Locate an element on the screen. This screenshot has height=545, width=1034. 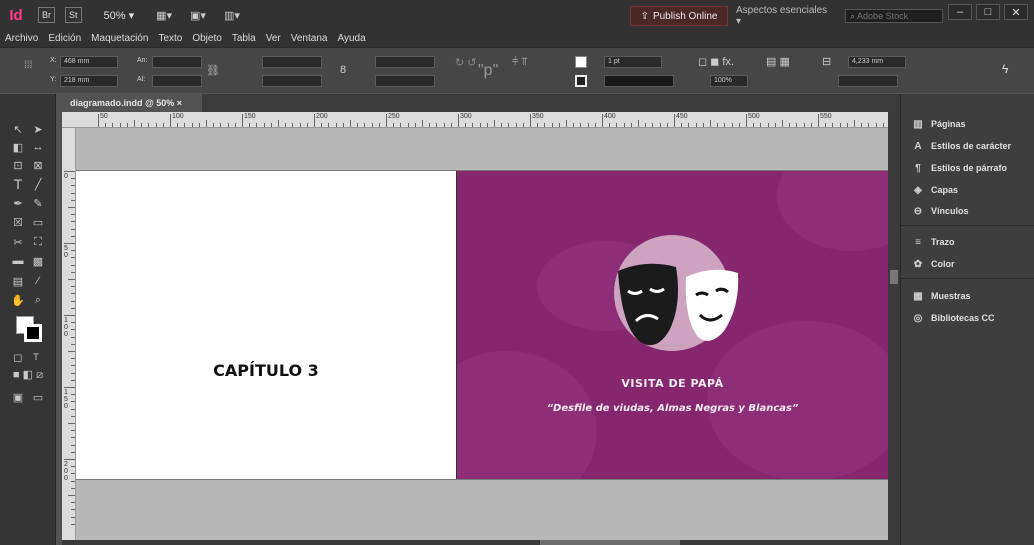
panel-item-pages: ▥ Páginas is located at coordinates (938, 124).